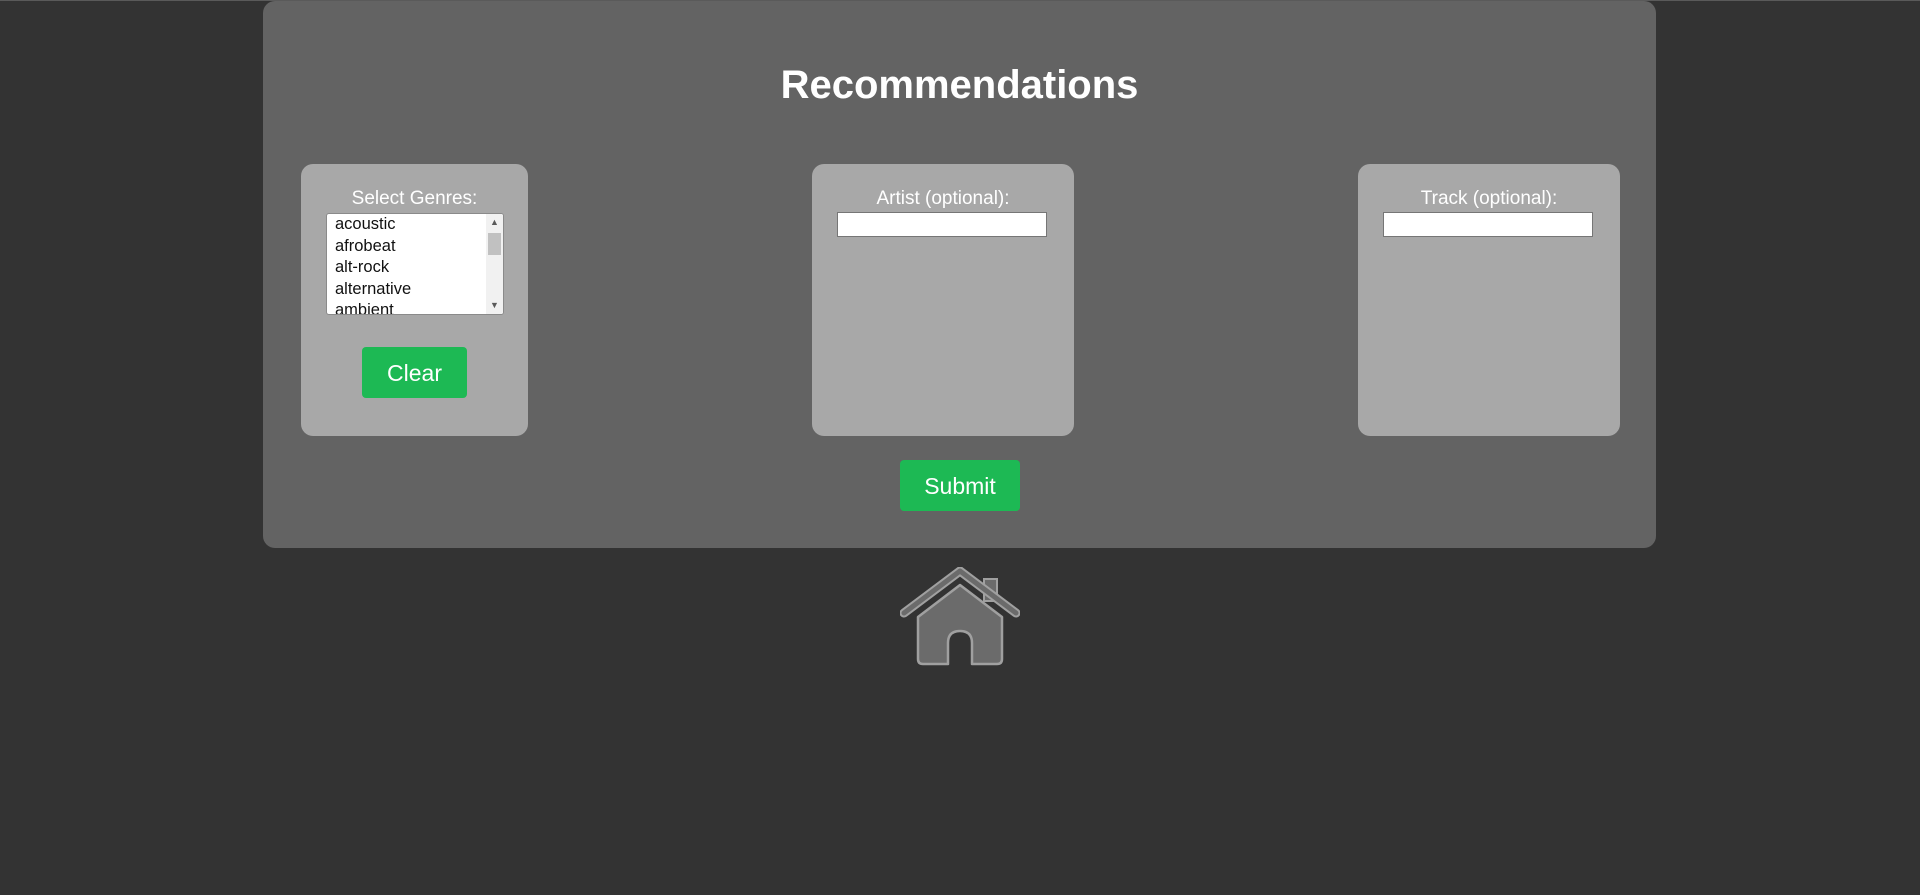 The image size is (1920, 895). Describe the element at coordinates (959, 85) in the screenshot. I see `page-title: Recommendations` at that location.